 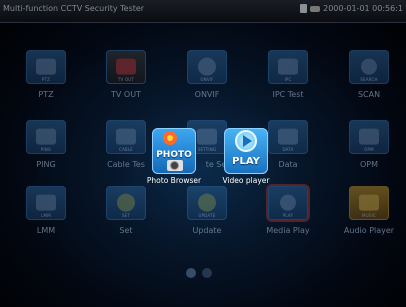 I want to click on ptz-icon: PTZ, so click(x=46, y=67).